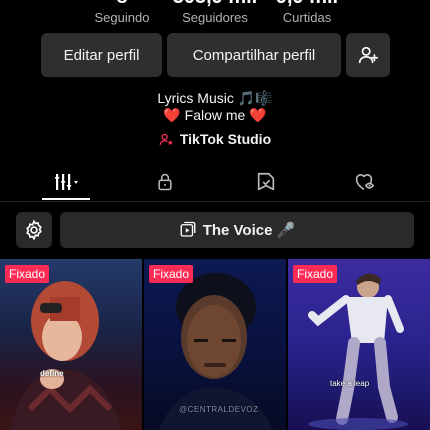  What do you see at coordinates (66, 199) in the screenshot?
I see `active-tab-indicator` at bounding box center [66, 199].